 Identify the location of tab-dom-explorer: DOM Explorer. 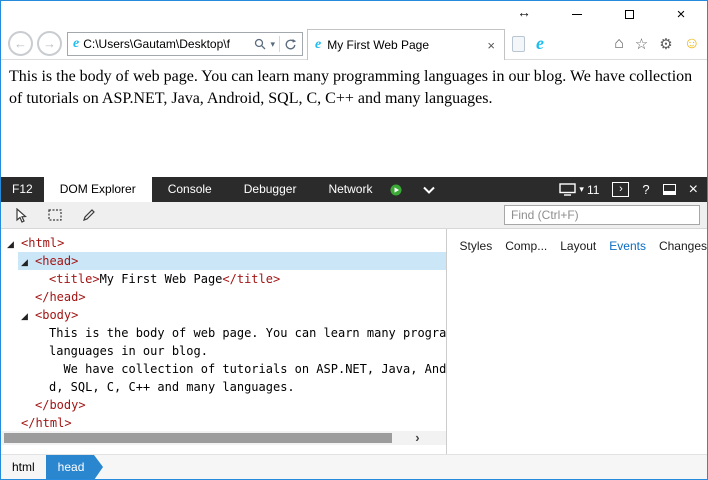
(97, 189).